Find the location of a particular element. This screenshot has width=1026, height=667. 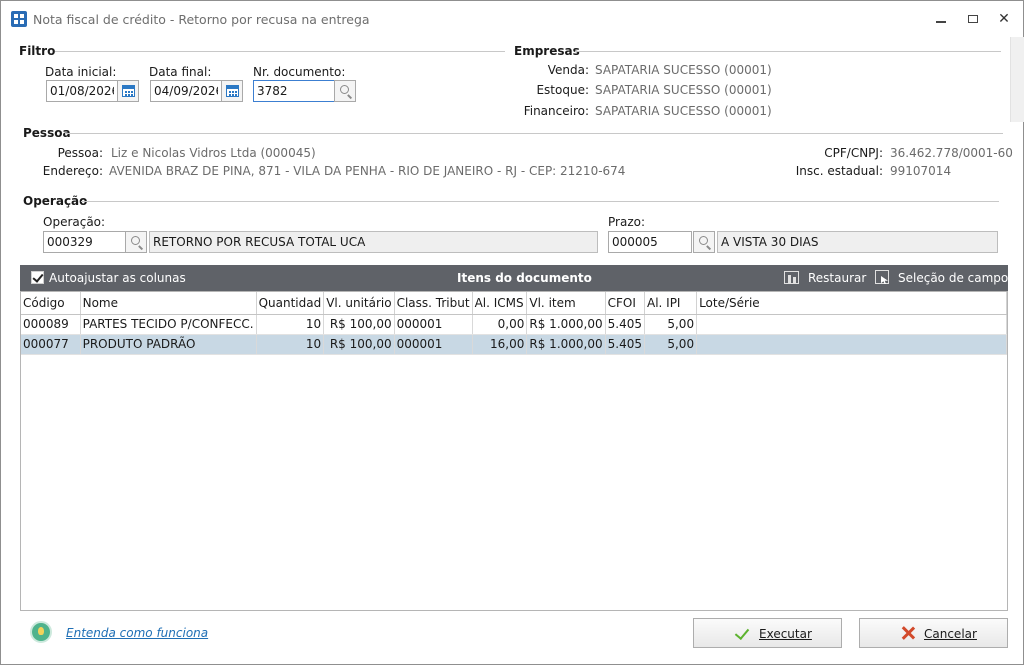

cancelar-button: Cancelar is located at coordinates (933, 633).